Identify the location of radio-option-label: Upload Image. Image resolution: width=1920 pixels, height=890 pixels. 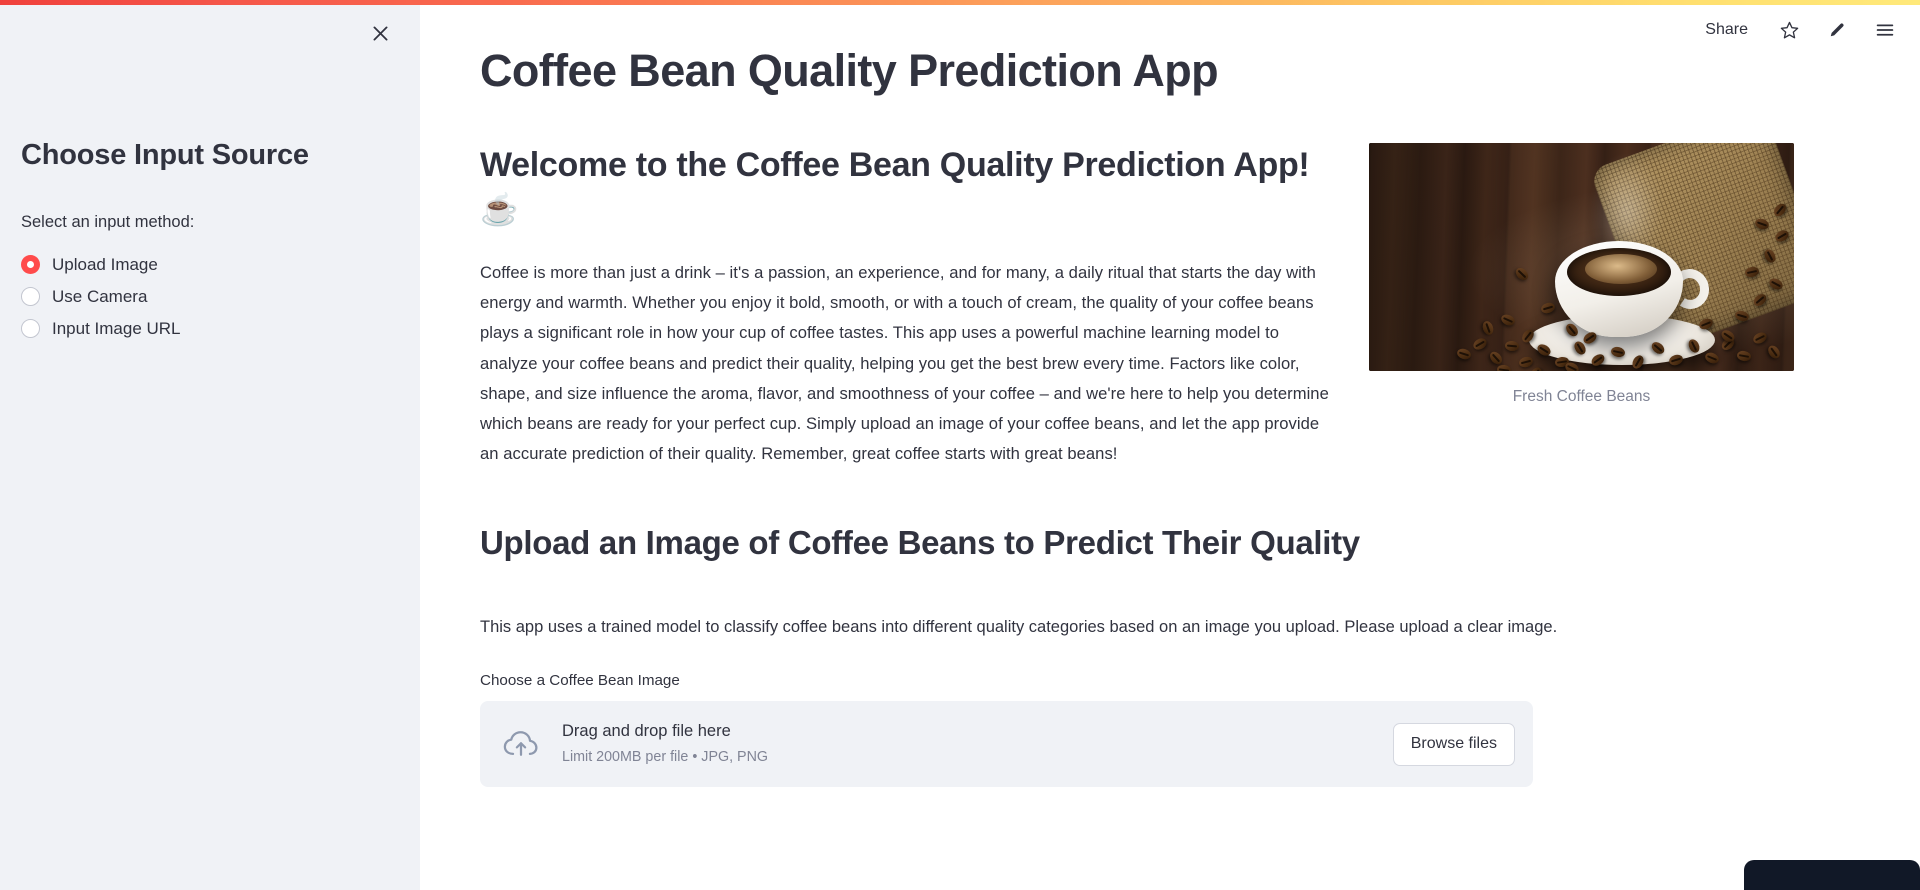
(105, 264).